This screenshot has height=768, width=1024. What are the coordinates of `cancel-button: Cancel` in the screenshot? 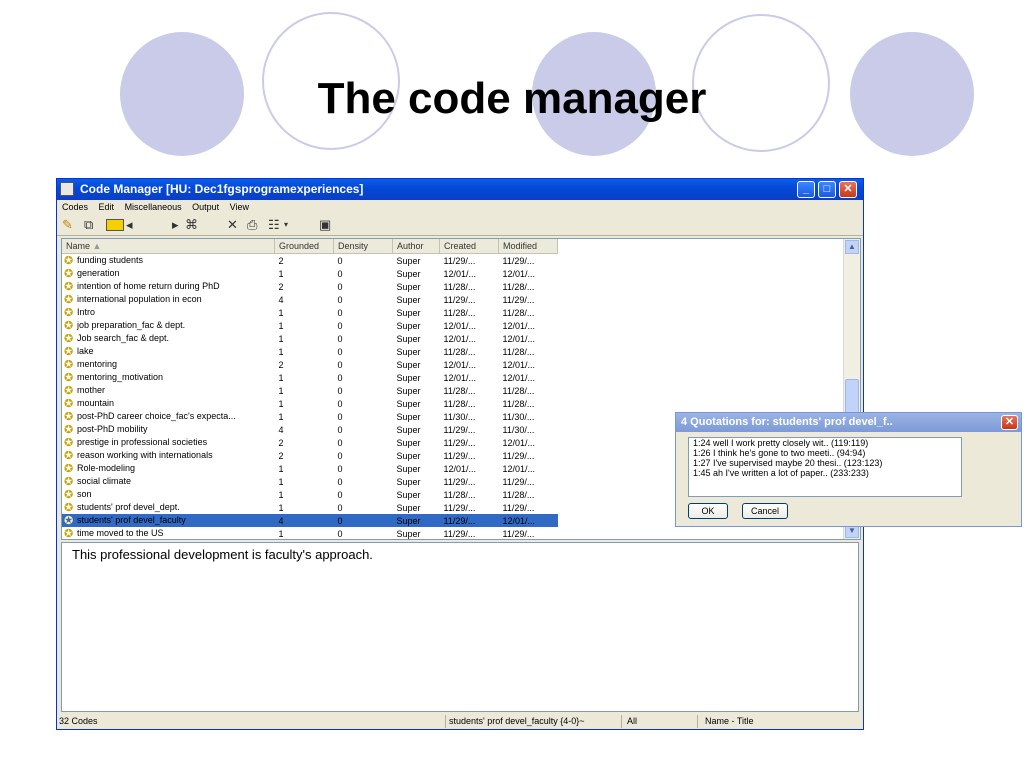 It's located at (765, 511).